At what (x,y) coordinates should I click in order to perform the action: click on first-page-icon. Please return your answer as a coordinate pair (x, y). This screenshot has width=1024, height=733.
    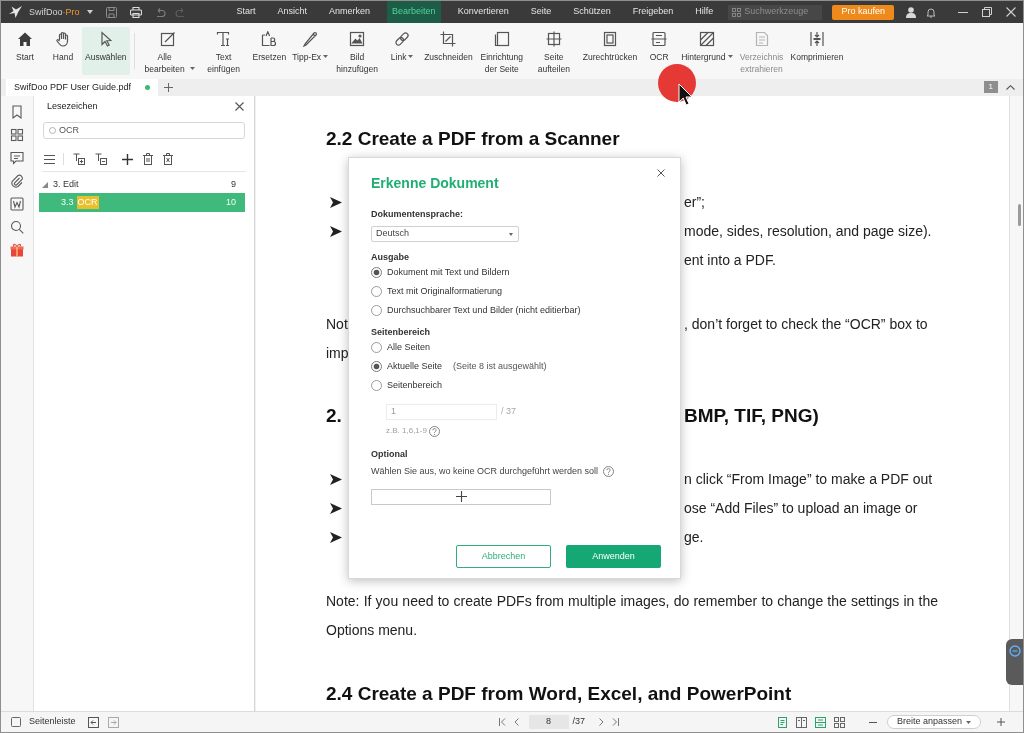
    Looking at the image, I should click on (502, 722).